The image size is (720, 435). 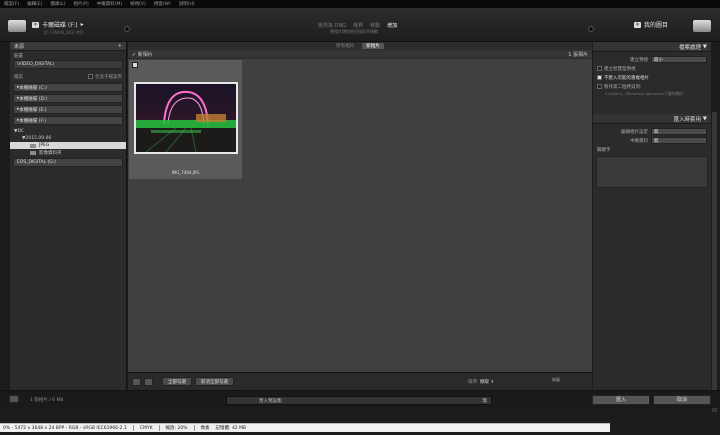 I want to click on folder-tree-item: 影像資料夾, so click(x=68, y=152).